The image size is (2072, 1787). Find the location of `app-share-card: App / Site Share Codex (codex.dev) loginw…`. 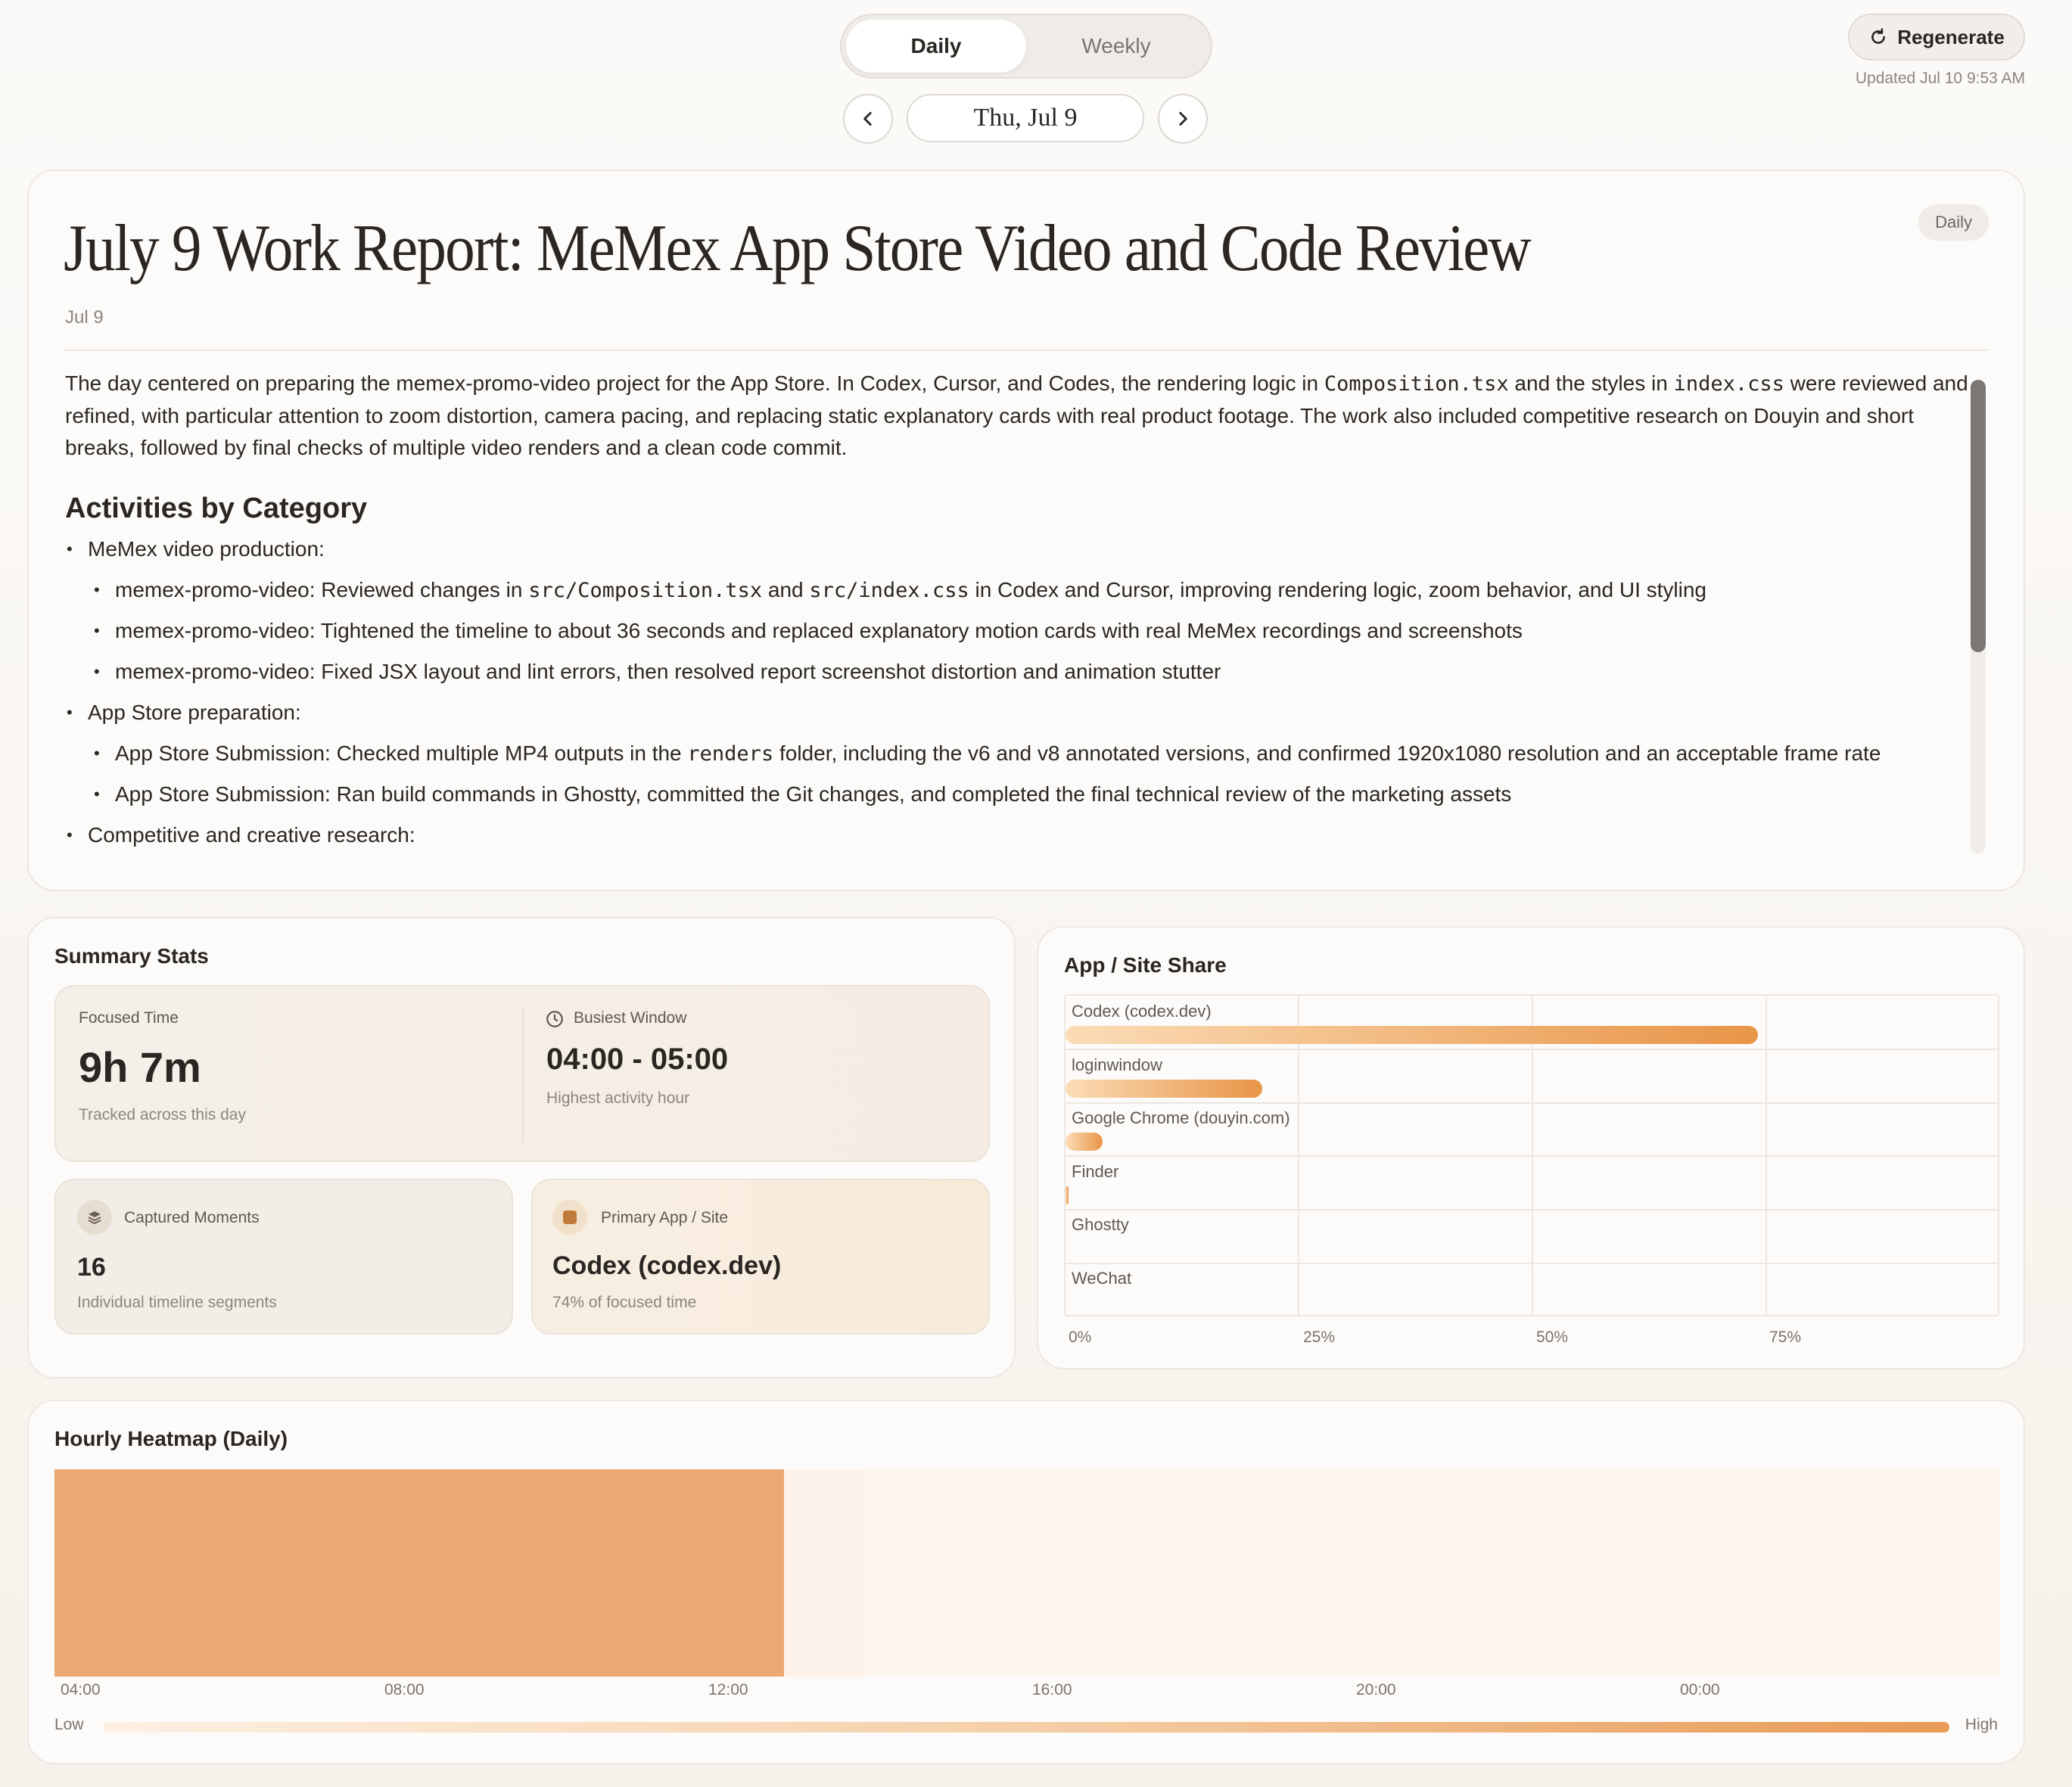

app-share-card: App / Site Share Codex (codex.dev) loginw… is located at coordinates (1531, 1147).